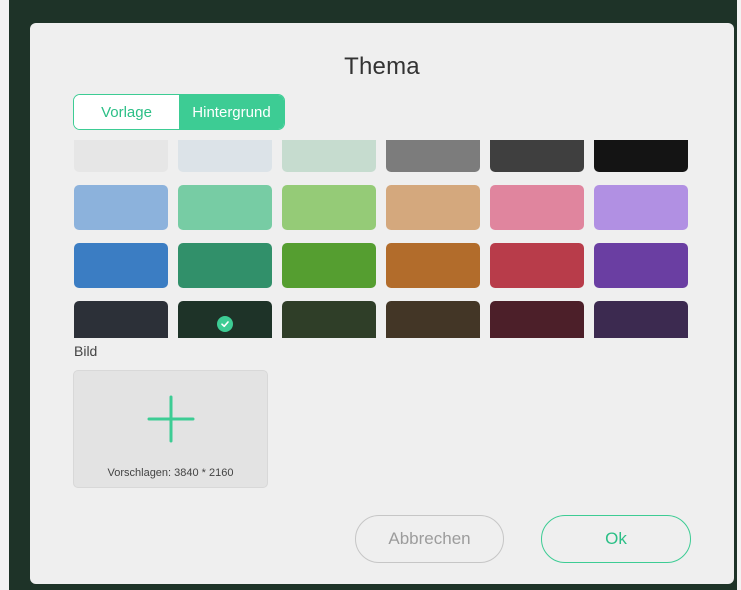 The width and height of the screenshot is (741, 590). I want to click on tab-template: Vorlage, so click(126, 112).